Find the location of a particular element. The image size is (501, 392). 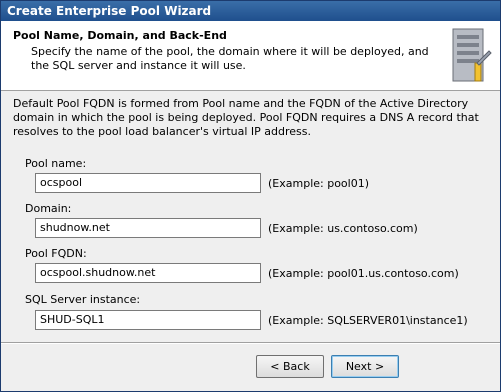

footer-divider is located at coordinates (250, 343).